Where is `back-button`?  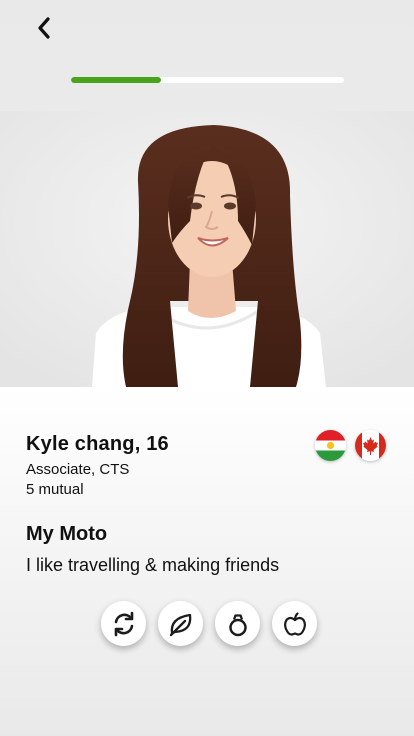 back-button is located at coordinates (44, 28).